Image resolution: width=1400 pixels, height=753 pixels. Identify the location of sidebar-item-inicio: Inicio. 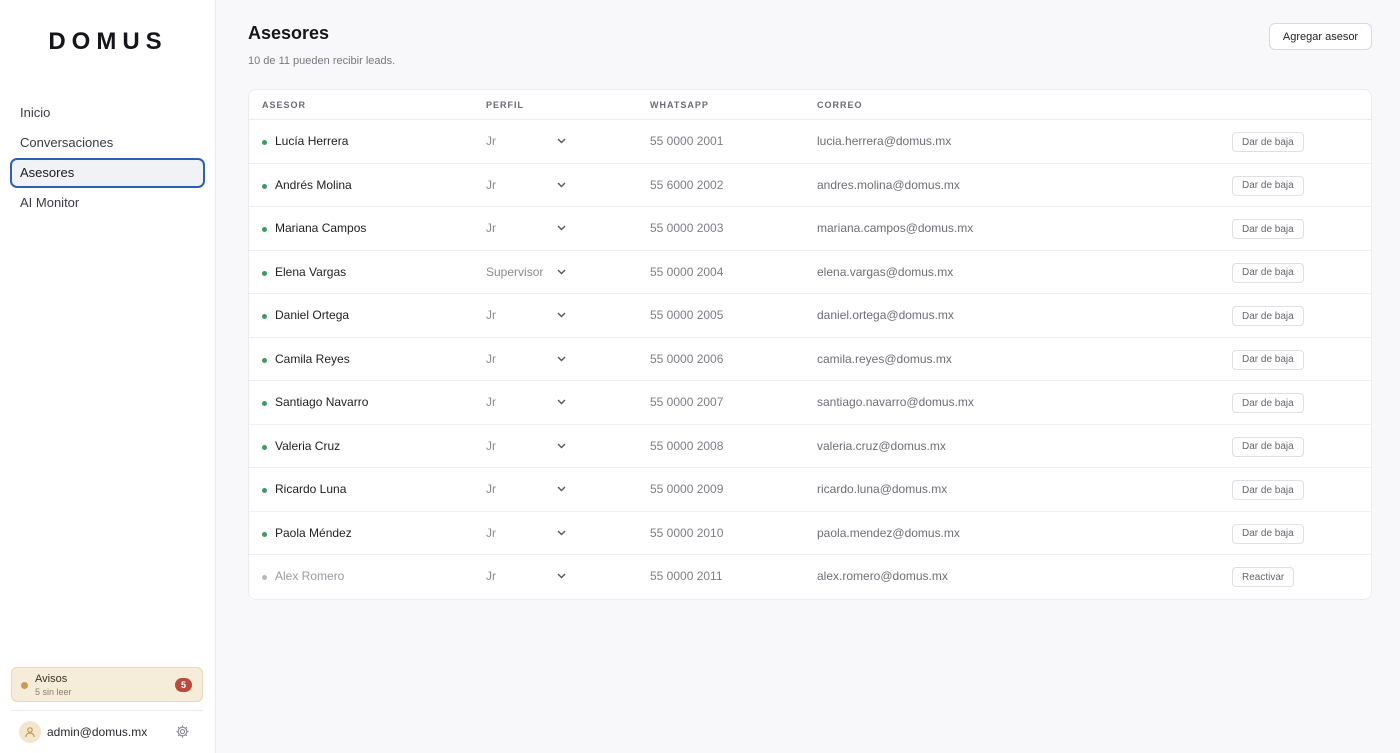
(107, 113).